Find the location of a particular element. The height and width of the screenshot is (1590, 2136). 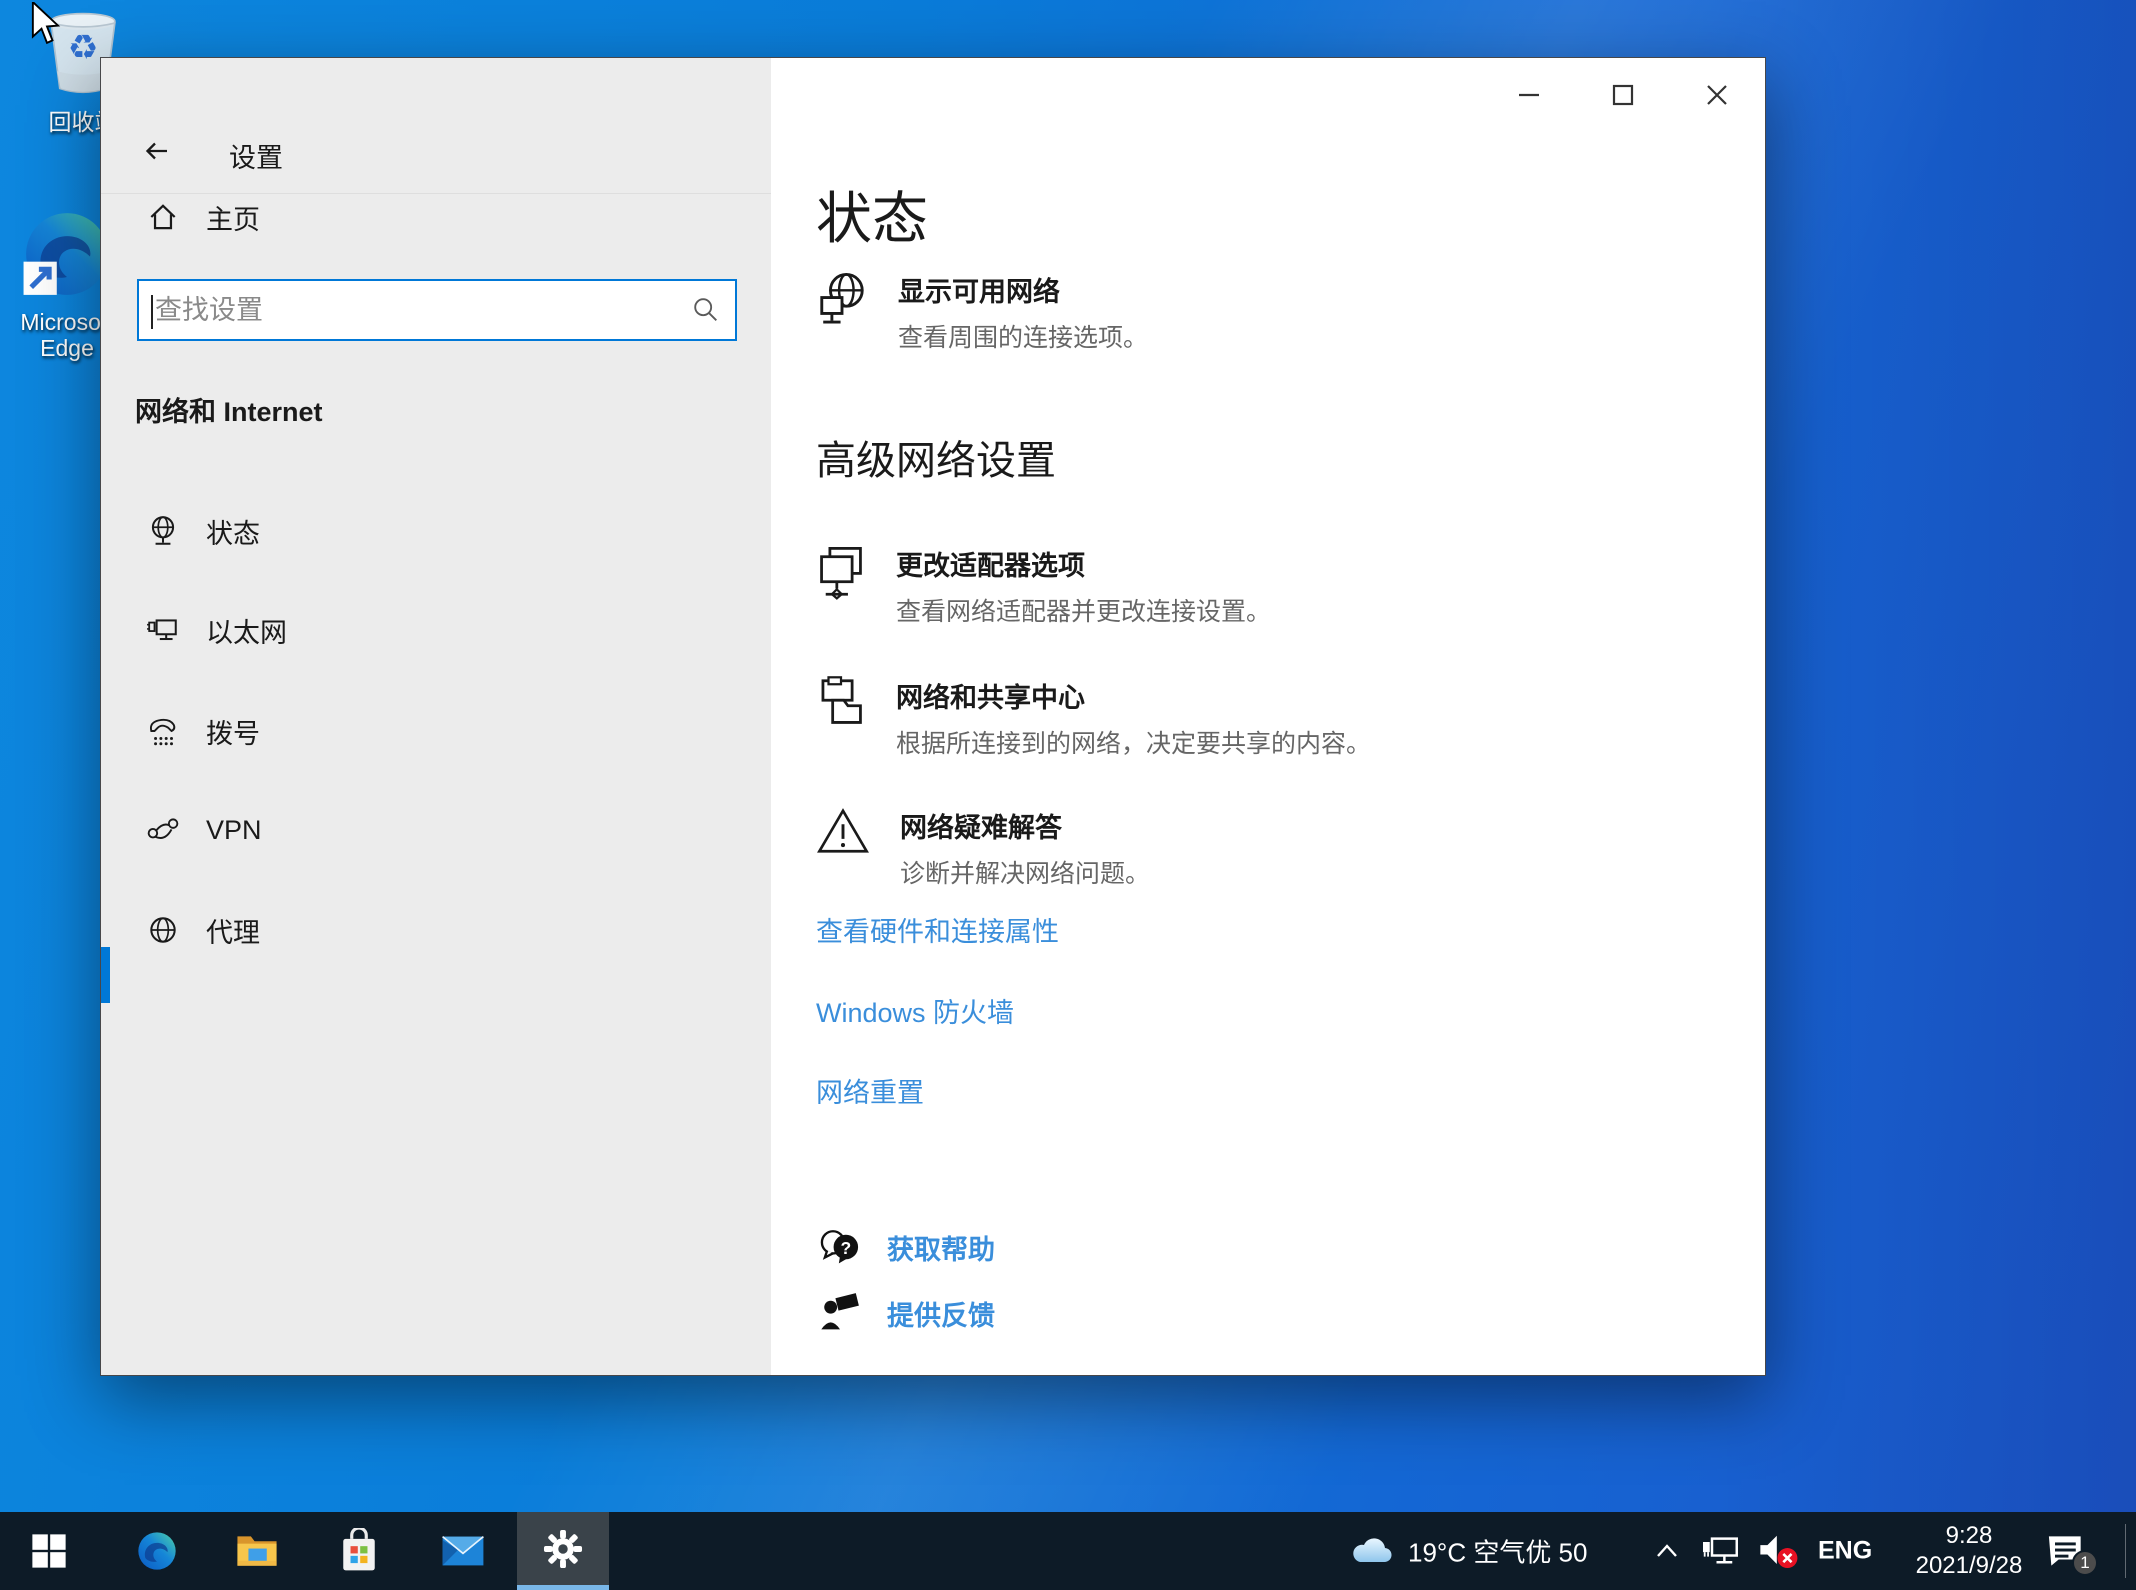

sidebar-item-home: 主页 is located at coordinates (436, 217).